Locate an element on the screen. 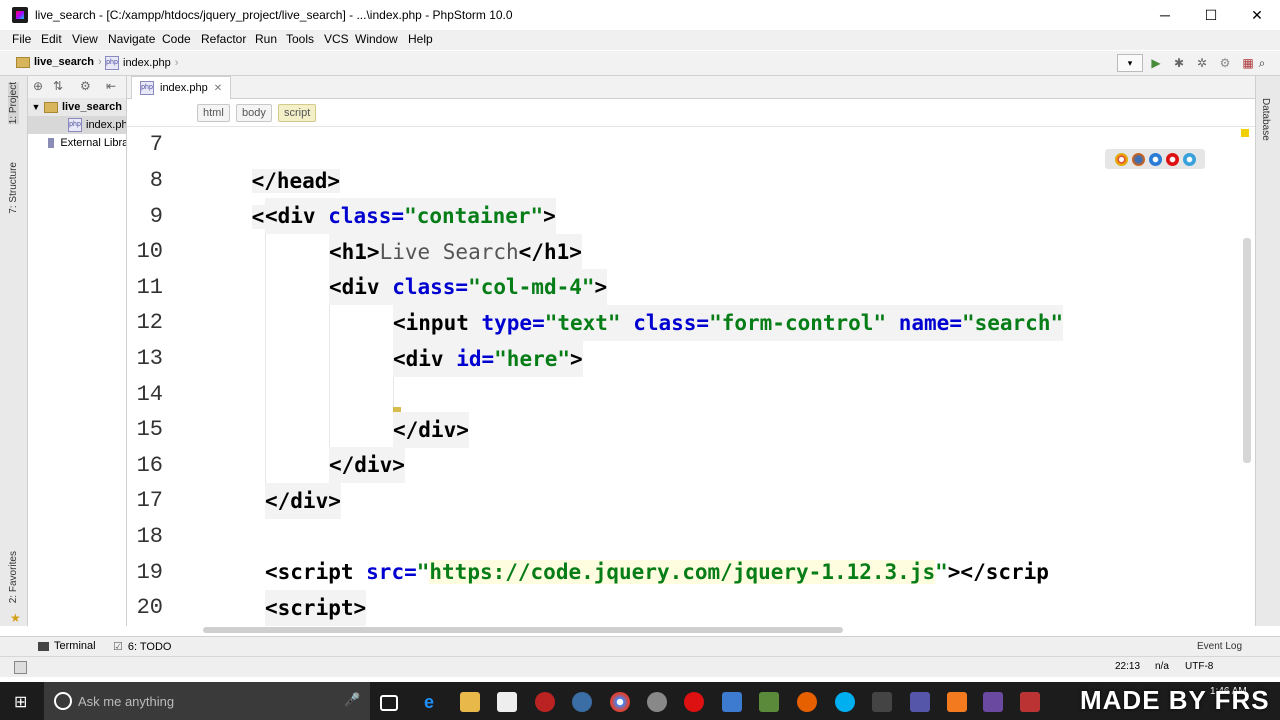 This screenshot has width=1280, height=720. sync-icon: ⊕ is located at coordinates (38, 86).